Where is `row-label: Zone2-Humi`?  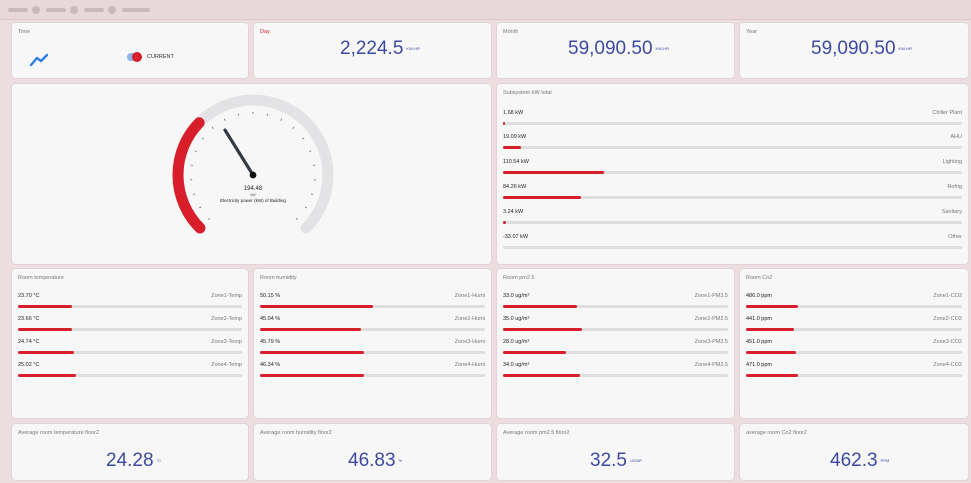
row-label: Zone2-Humi is located at coordinates (469, 319).